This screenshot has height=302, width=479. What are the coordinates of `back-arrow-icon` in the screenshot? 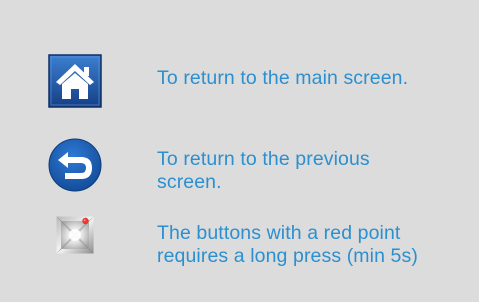 It's located at (75, 165).